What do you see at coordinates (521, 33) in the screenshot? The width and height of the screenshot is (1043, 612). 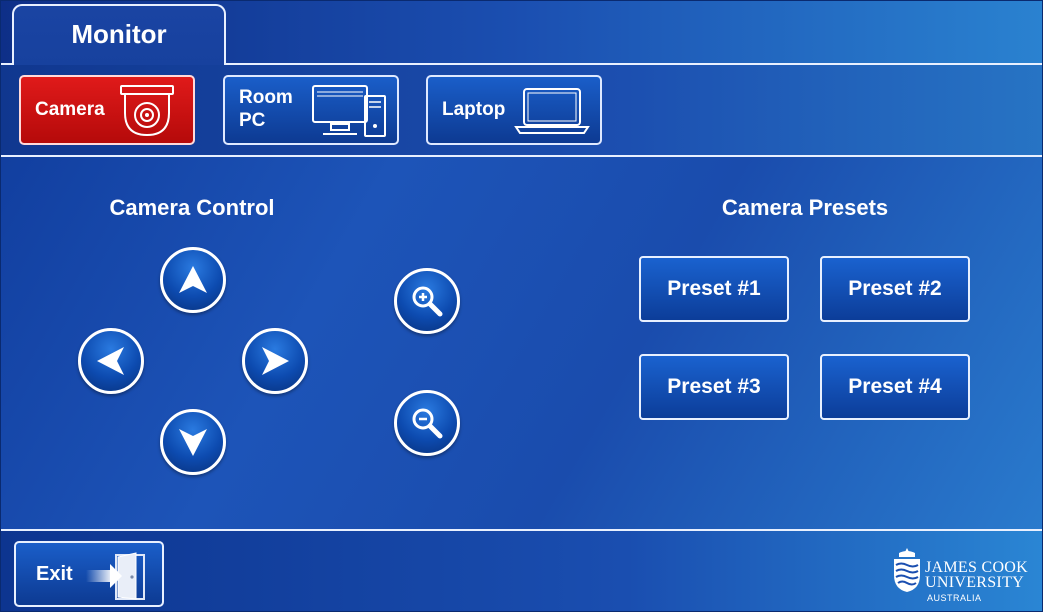 I see `tab-bar: Monitor` at bounding box center [521, 33].